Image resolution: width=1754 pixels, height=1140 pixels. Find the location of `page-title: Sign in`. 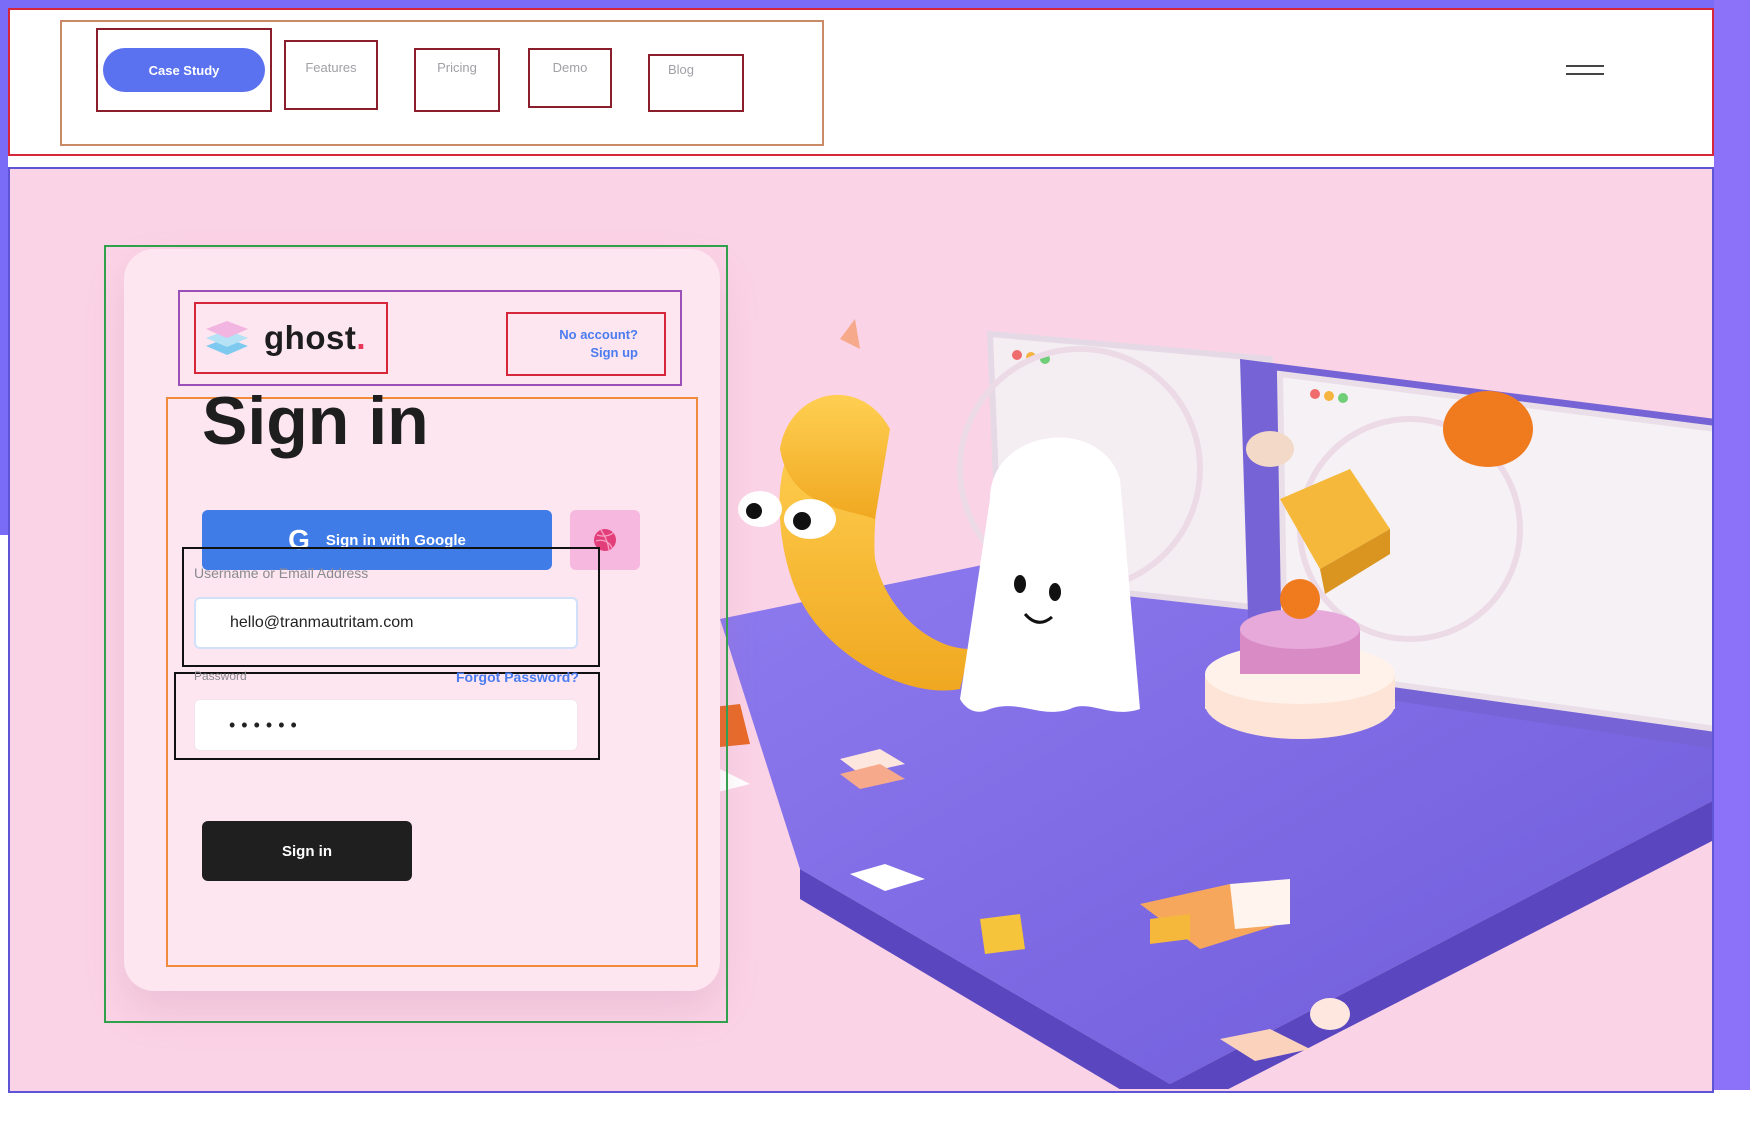

page-title: Sign in is located at coordinates (315, 421).